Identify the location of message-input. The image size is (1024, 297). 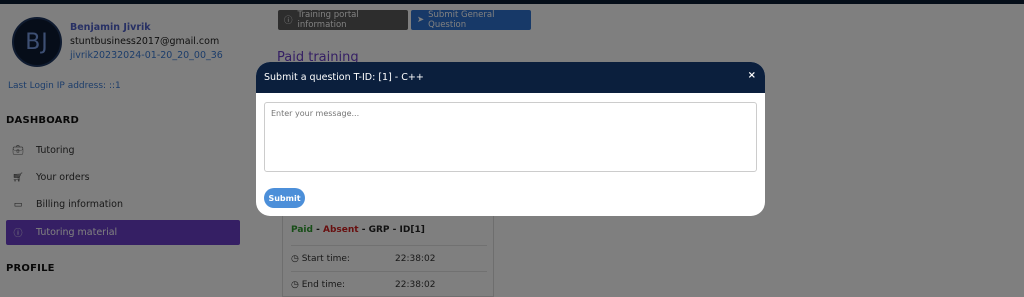
(510, 137).